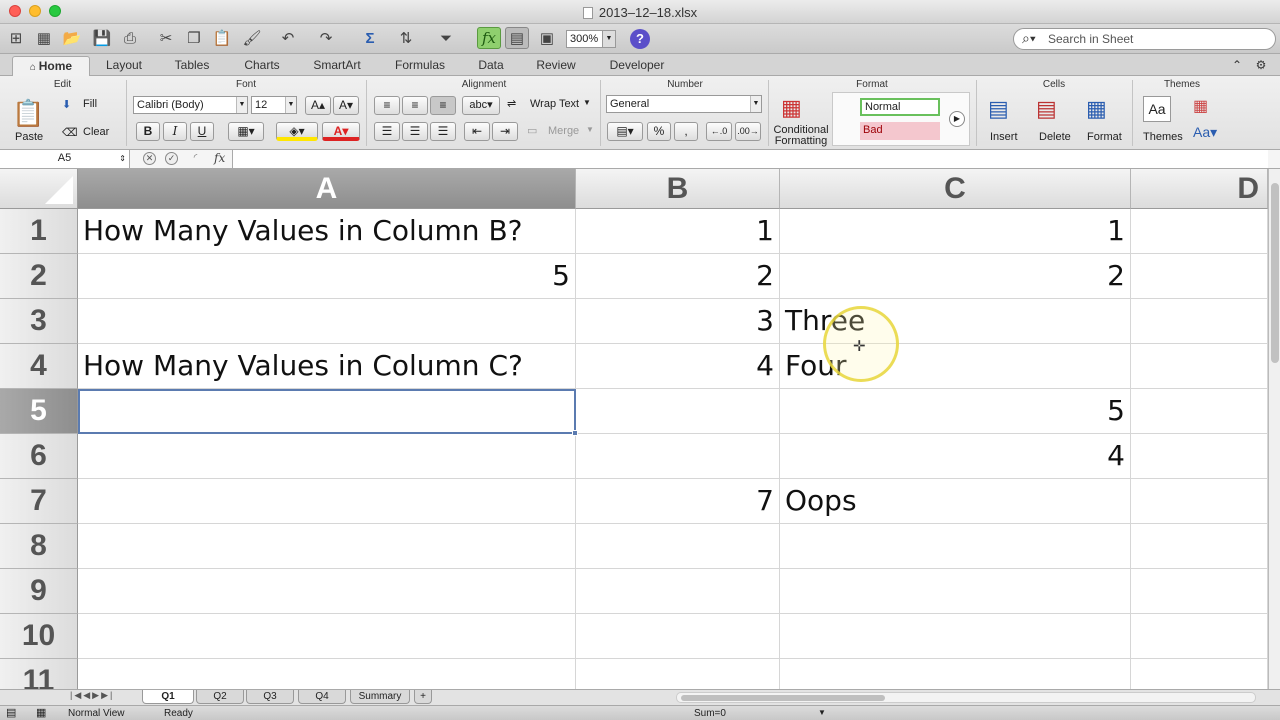  Describe the element at coordinates (39, 591) in the screenshot. I see `row-header-9: 9` at that location.